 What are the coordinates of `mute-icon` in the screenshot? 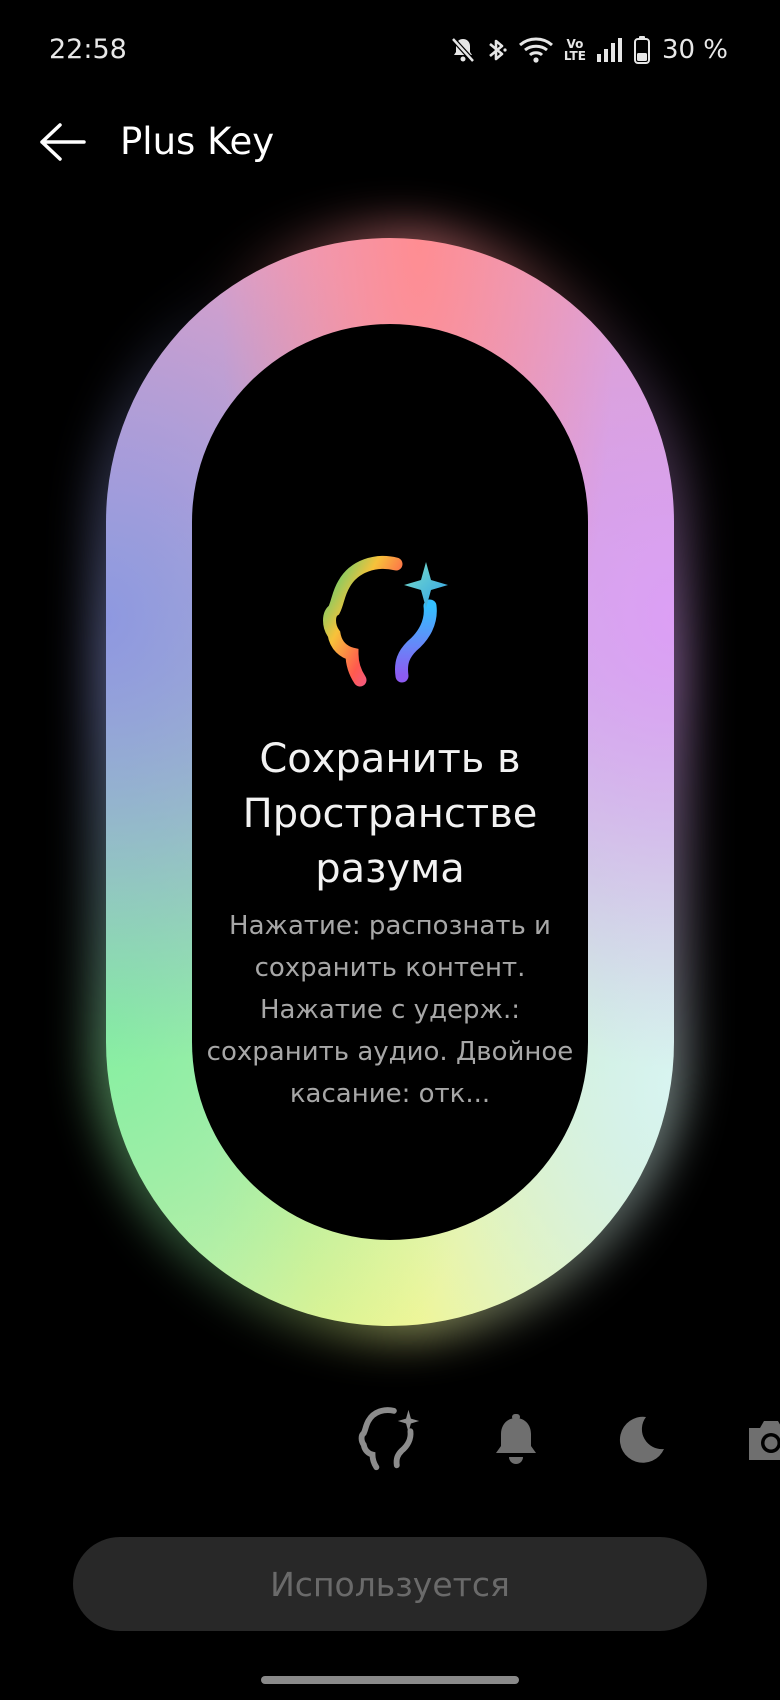 It's located at (463, 50).